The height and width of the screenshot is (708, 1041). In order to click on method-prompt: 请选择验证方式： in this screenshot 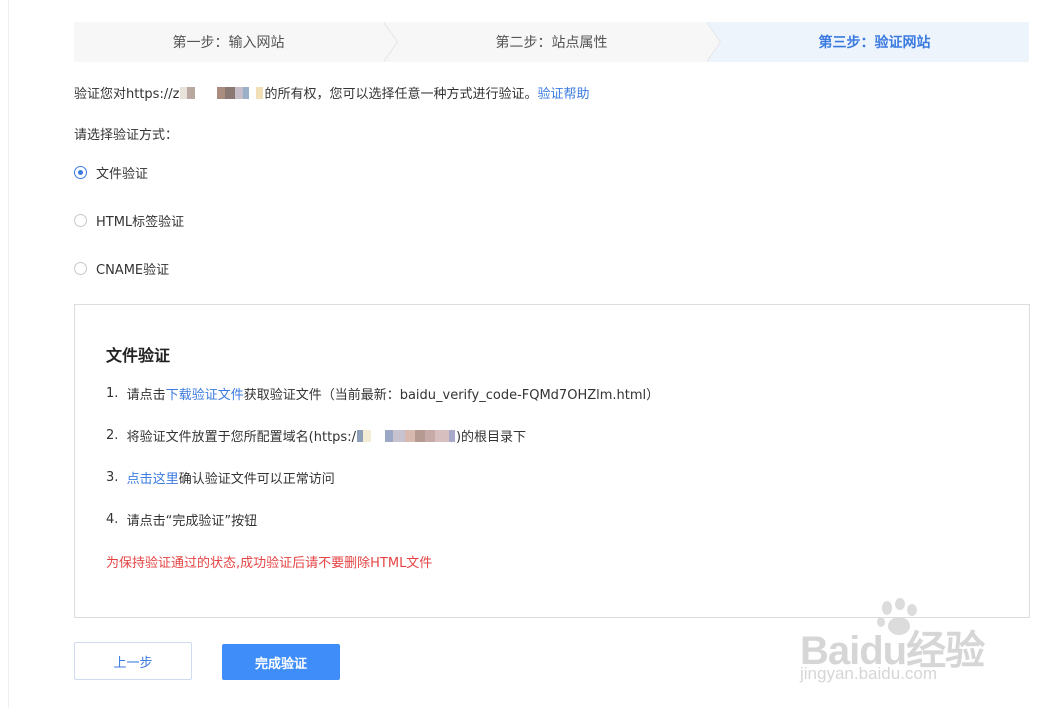, I will do `click(126, 135)`.